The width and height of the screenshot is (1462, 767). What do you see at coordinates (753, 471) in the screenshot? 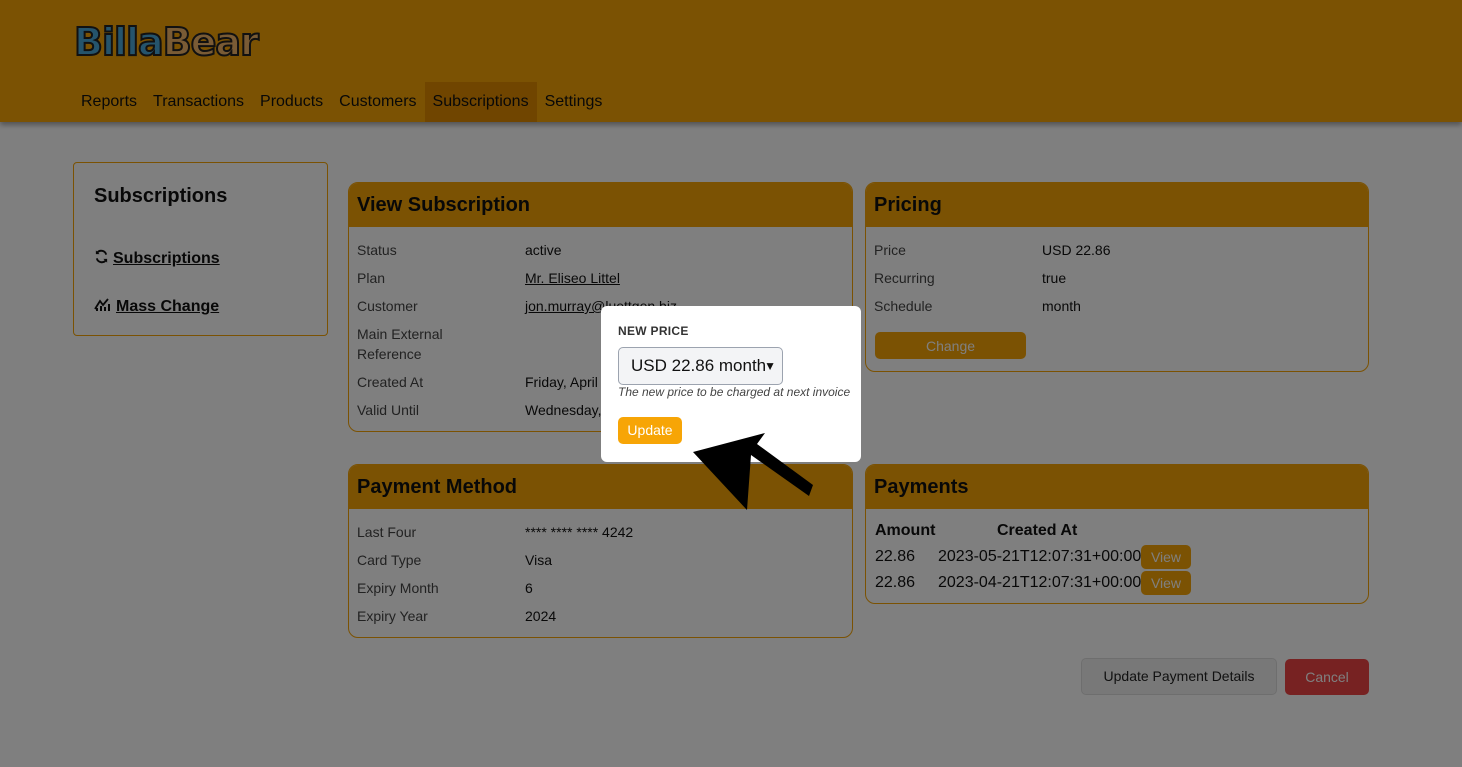
I see `arrow-pointer-icon` at bounding box center [753, 471].